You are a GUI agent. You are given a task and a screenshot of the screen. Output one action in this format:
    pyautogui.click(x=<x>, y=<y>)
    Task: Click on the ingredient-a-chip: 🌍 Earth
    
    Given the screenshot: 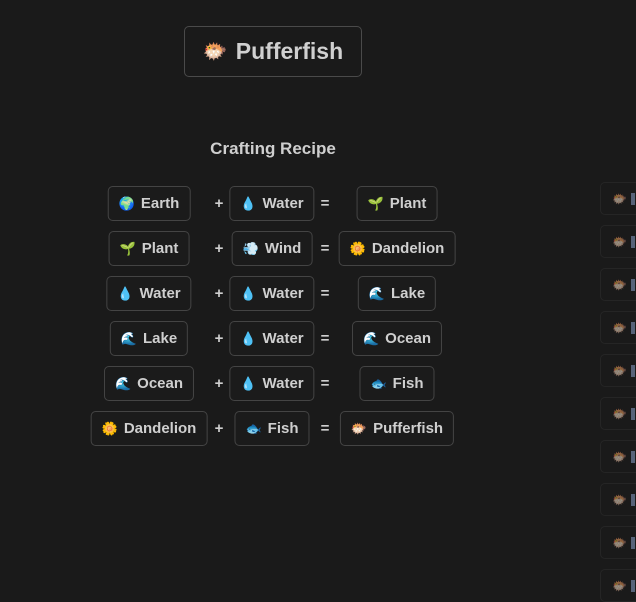 What is the action you would take?
    pyautogui.click(x=149, y=203)
    